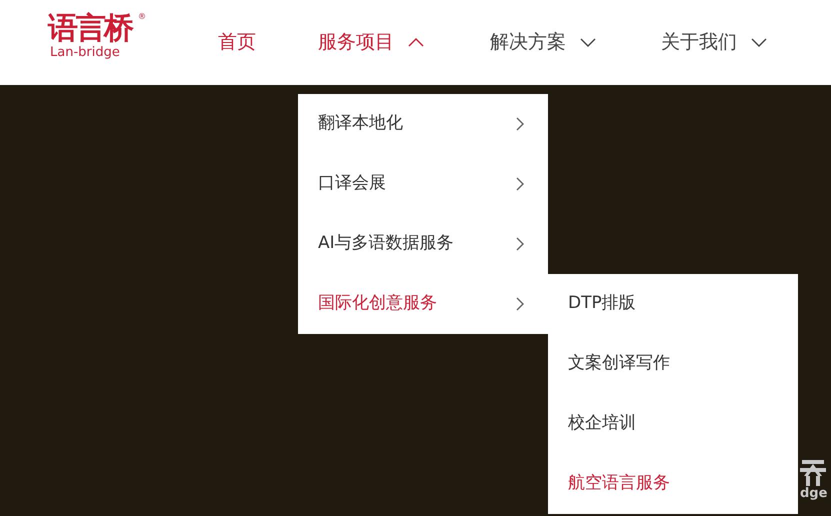 This screenshot has height=516, width=831. Describe the element at coordinates (575, 42) in the screenshot. I see `nav-dropdown: 解决方案` at that location.